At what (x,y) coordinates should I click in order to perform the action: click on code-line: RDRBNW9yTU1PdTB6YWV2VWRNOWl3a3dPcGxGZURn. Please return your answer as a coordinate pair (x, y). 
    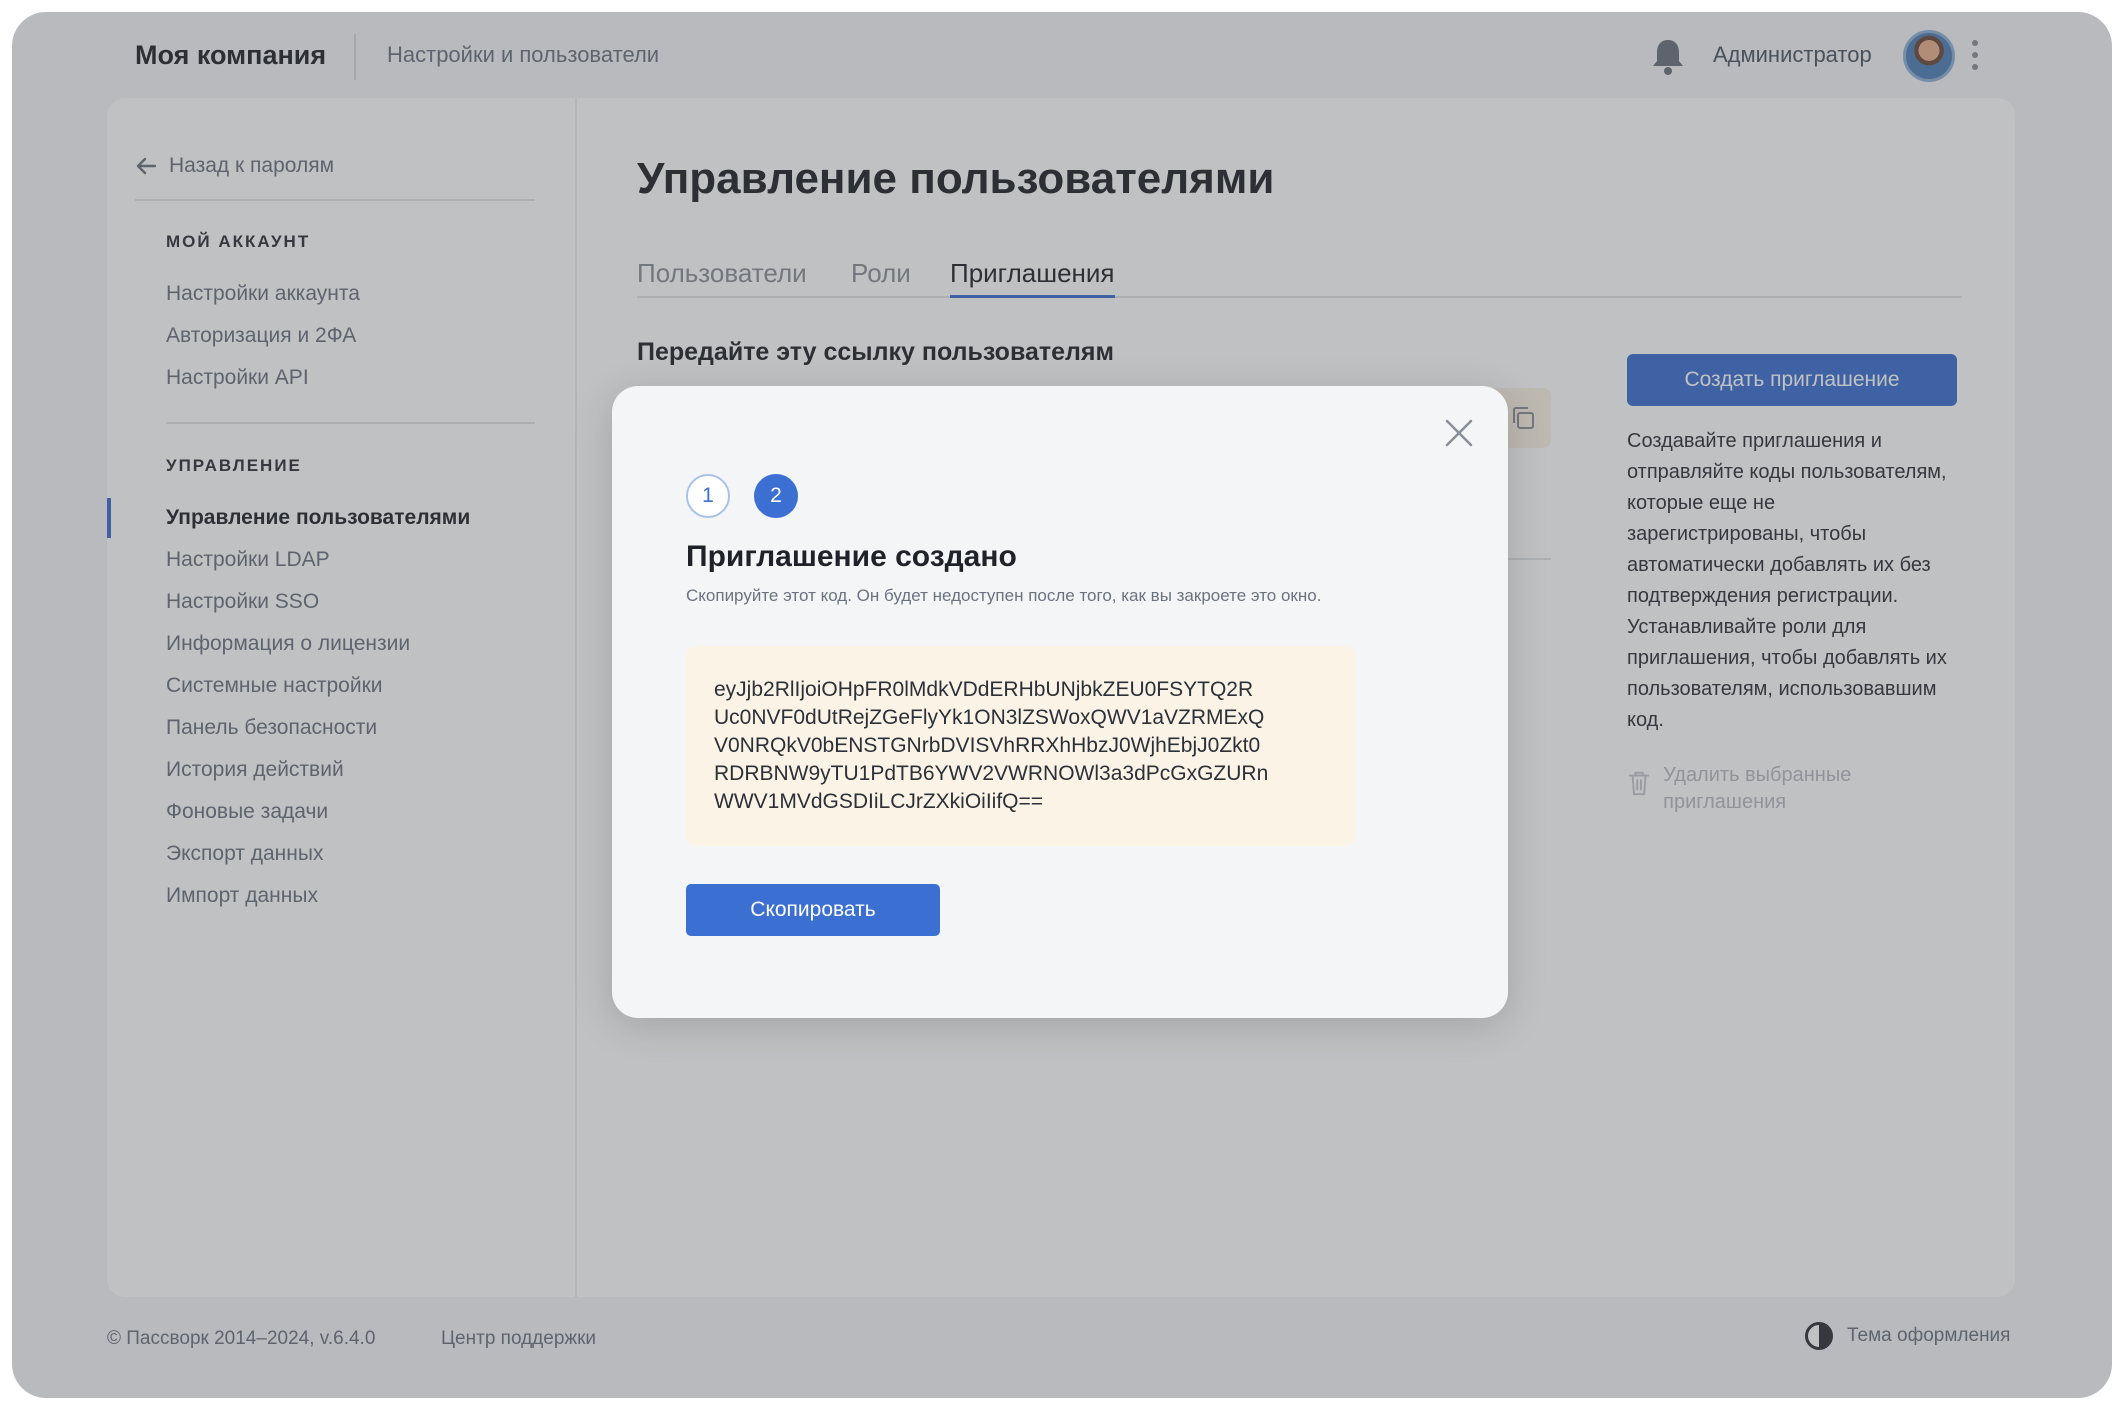
    Looking at the image, I should click on (991, 773).